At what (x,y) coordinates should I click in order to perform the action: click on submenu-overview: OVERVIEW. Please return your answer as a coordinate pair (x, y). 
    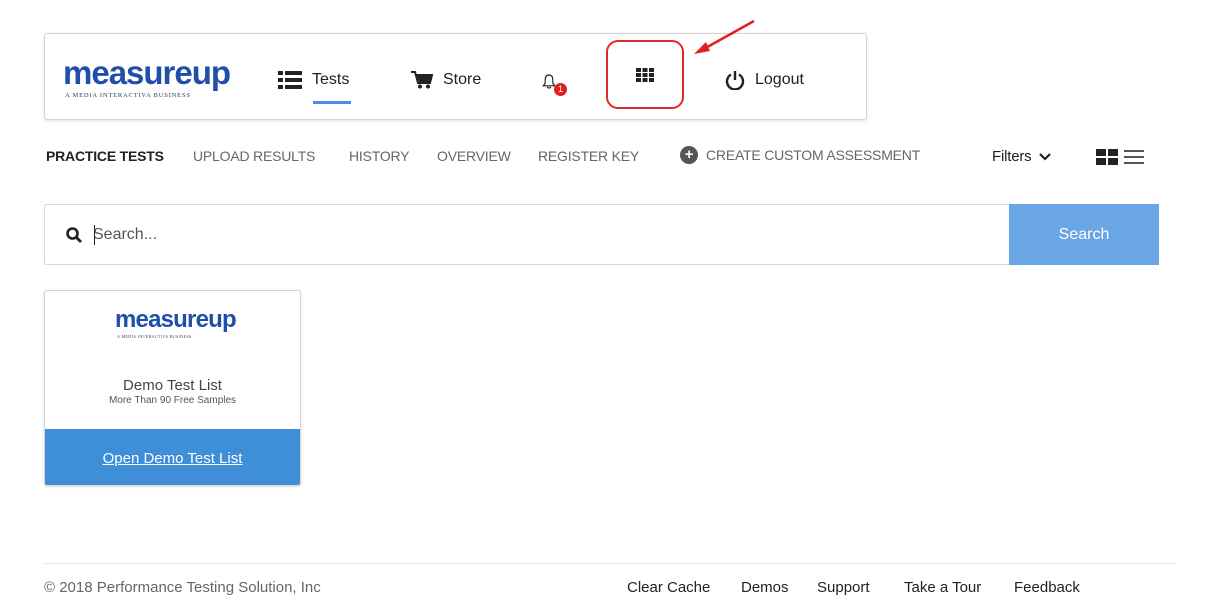
    Looking at the image, I should click on (474, 156).